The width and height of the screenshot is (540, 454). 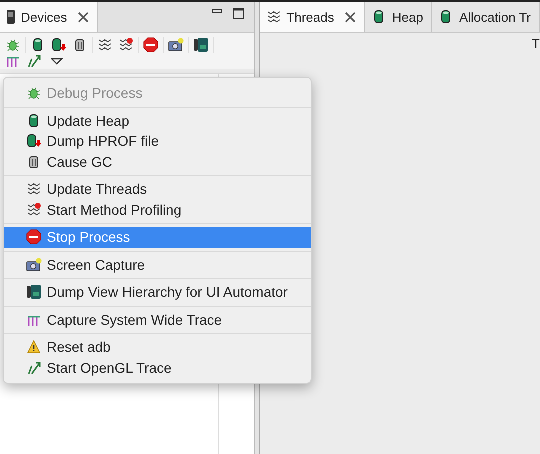 I want to click on menu-item: Update Heap, so click(x=157, y=120).